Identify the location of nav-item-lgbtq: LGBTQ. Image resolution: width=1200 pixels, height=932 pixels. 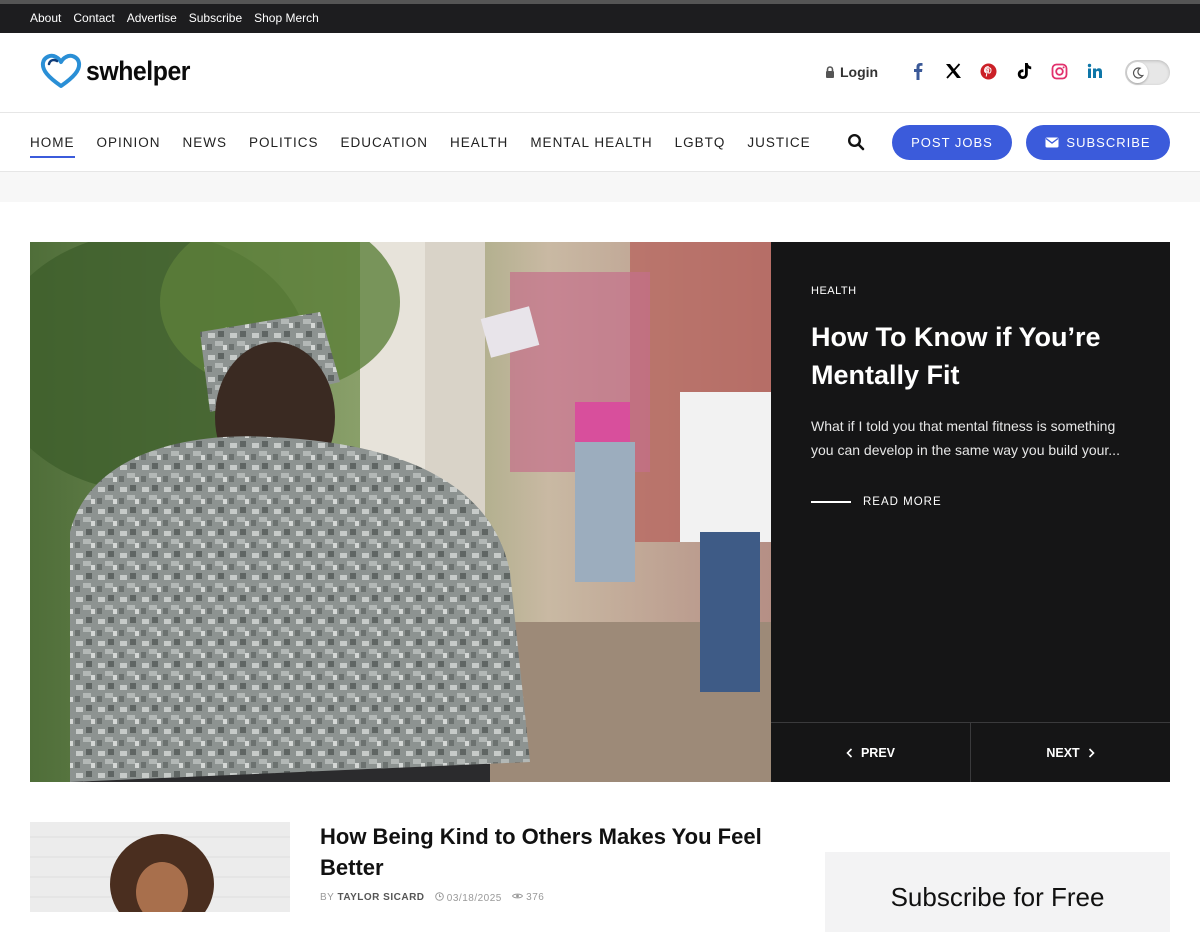
(700, 146).